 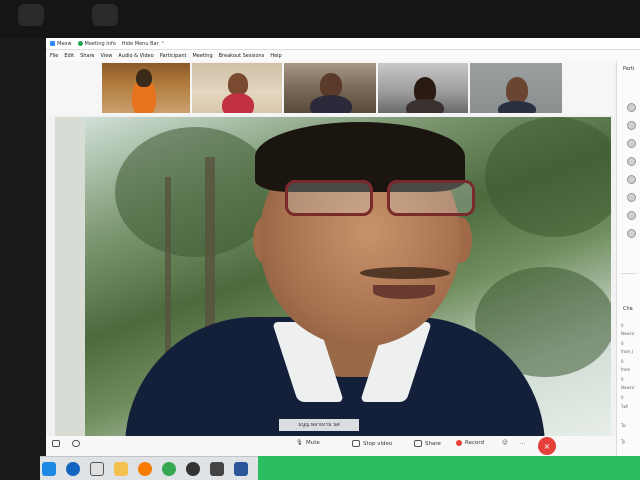 What do you see at coordinates (202, 56) in the screenshot?
I see `menu-meeting: Meeting` at bounding box center [202, 56].